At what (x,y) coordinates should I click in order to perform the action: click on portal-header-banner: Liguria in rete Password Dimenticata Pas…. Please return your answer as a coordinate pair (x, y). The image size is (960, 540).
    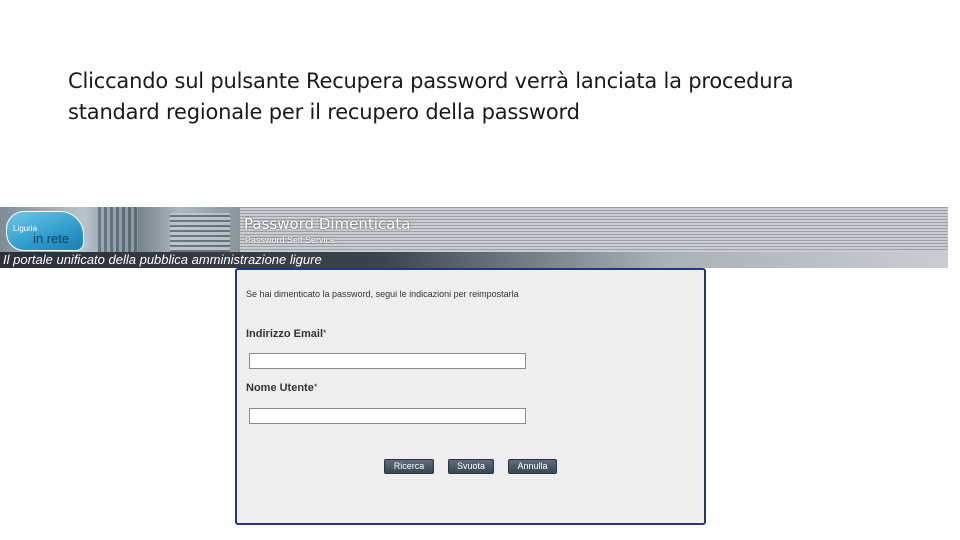
    Looking at the image, I should click on (474, 237).